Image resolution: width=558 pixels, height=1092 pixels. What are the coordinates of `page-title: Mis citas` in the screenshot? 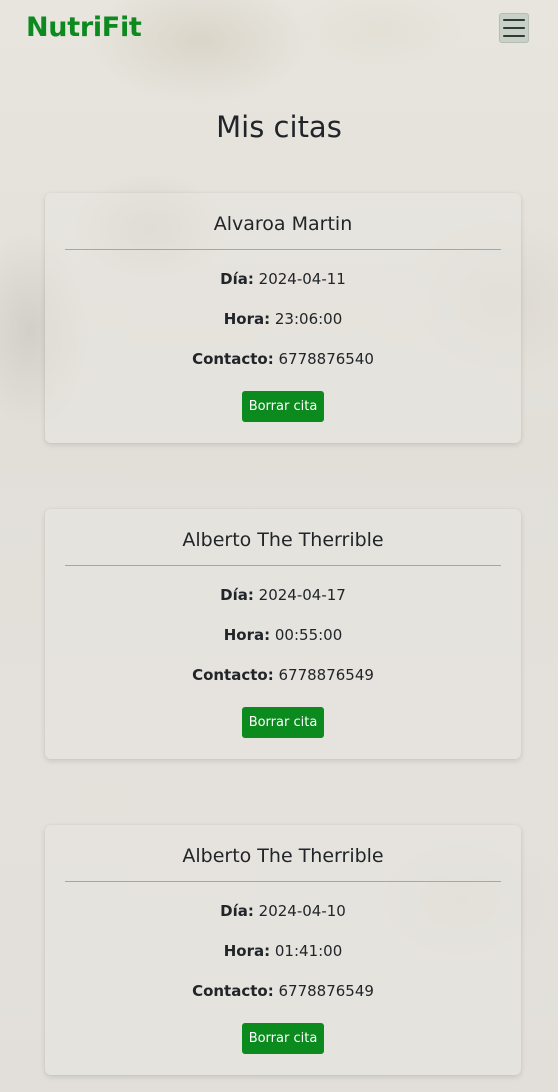 It's located at (279, 127).